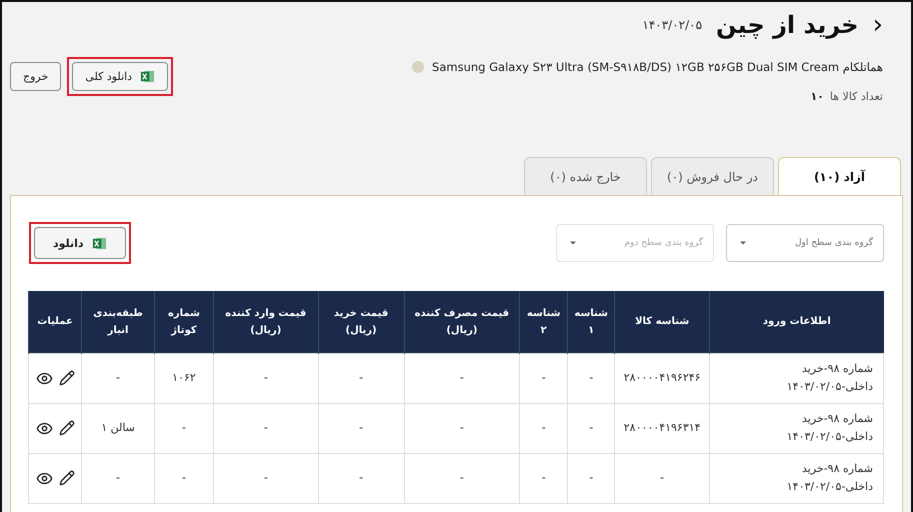  What do you see at coordinates (672, 25) in the screenshot?
I see `date-text: ۱۴۰۳/۰۲/۰۵` at bounding box center [672, 25].